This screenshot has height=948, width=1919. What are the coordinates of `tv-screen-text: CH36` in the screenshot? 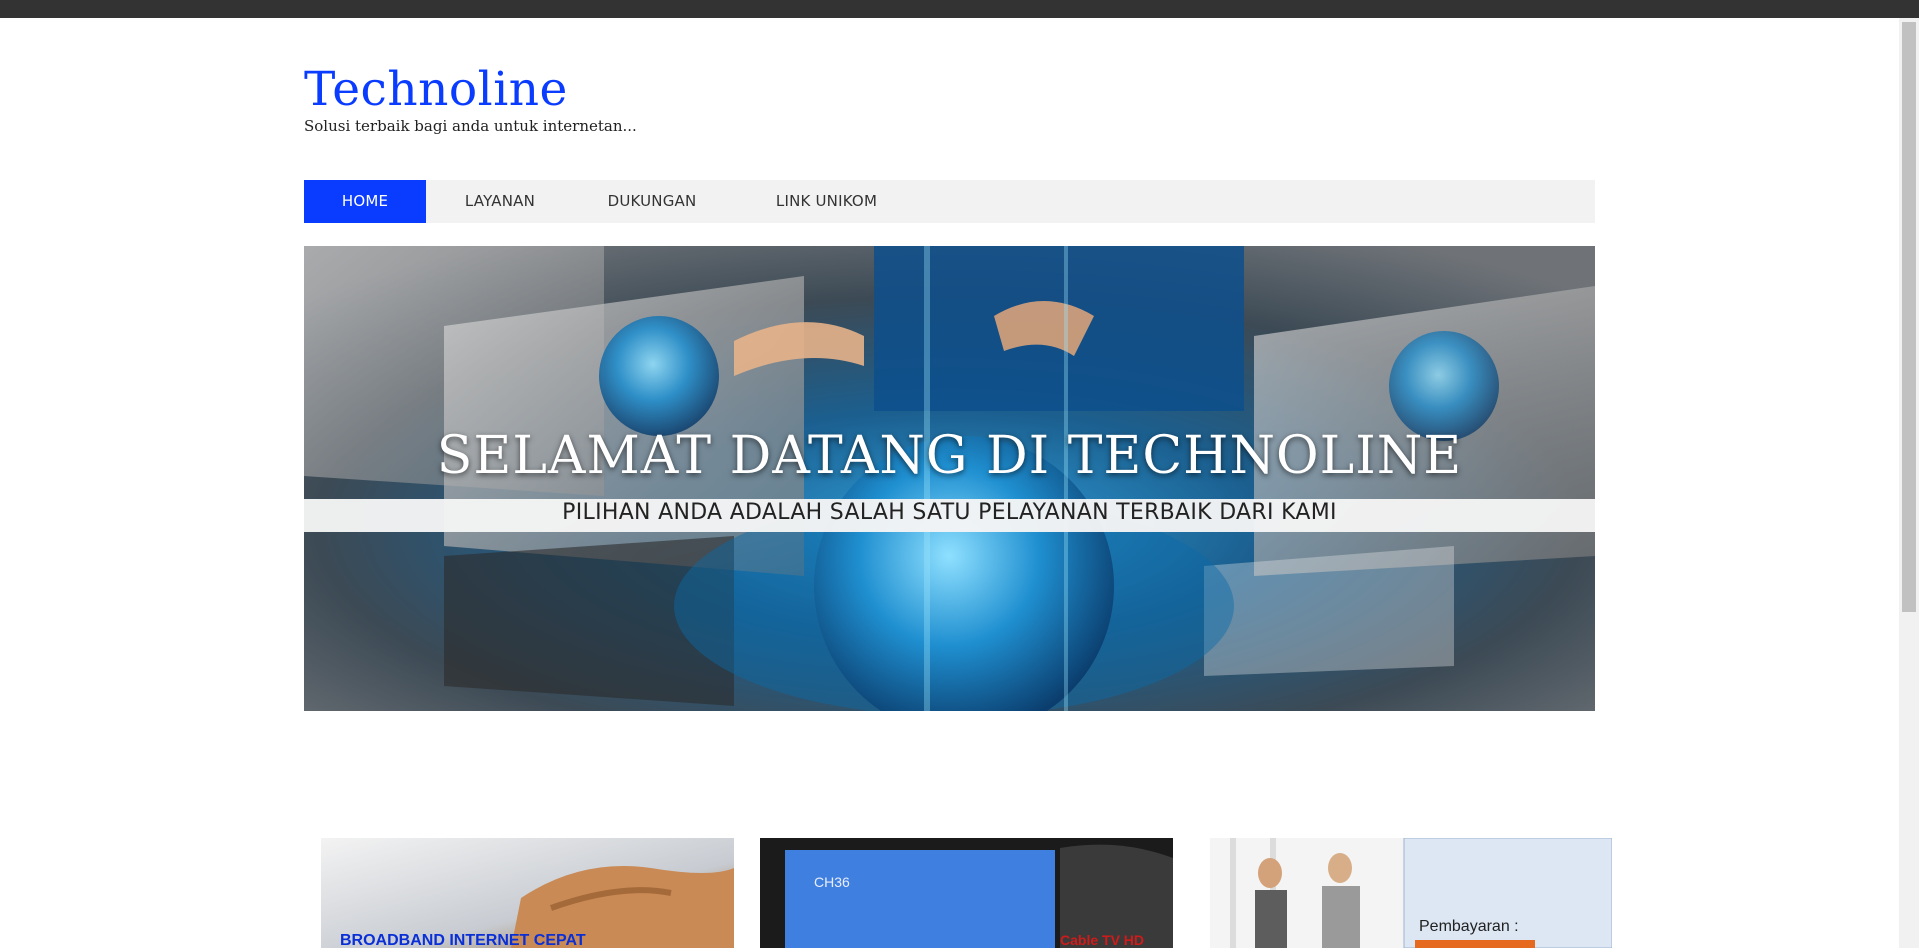 It's located at (832, 882).